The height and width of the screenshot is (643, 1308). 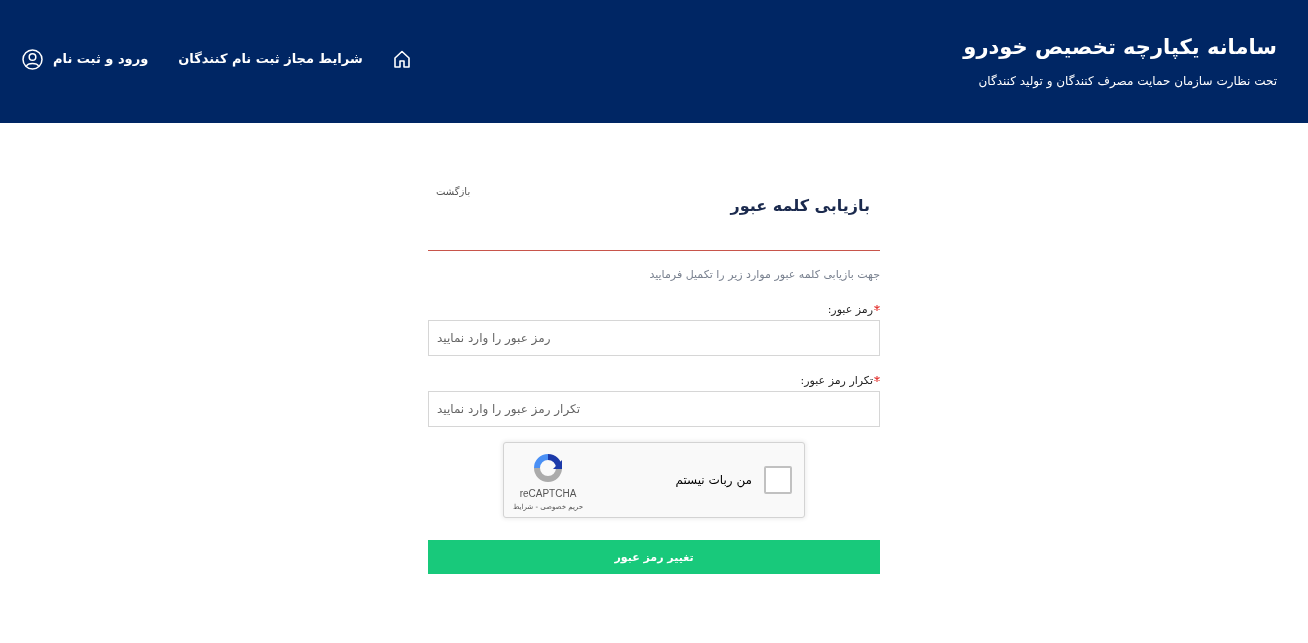 I want to click on field-label: رمز عبور:, so click(x=850, y=310).